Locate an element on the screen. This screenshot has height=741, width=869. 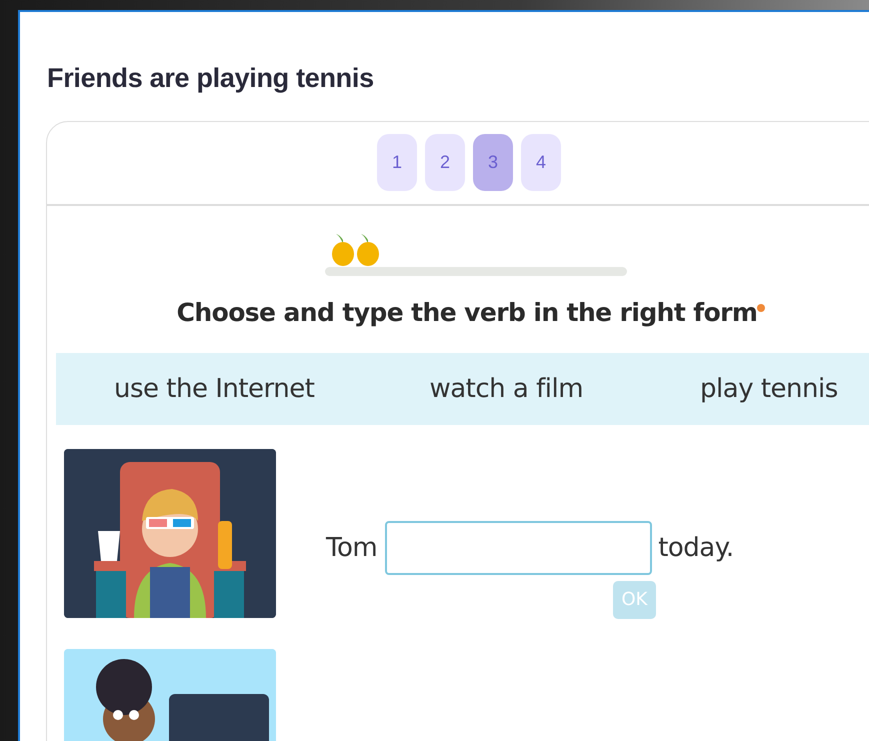
word-option: use the Internet is located at coordinates (214, 389).